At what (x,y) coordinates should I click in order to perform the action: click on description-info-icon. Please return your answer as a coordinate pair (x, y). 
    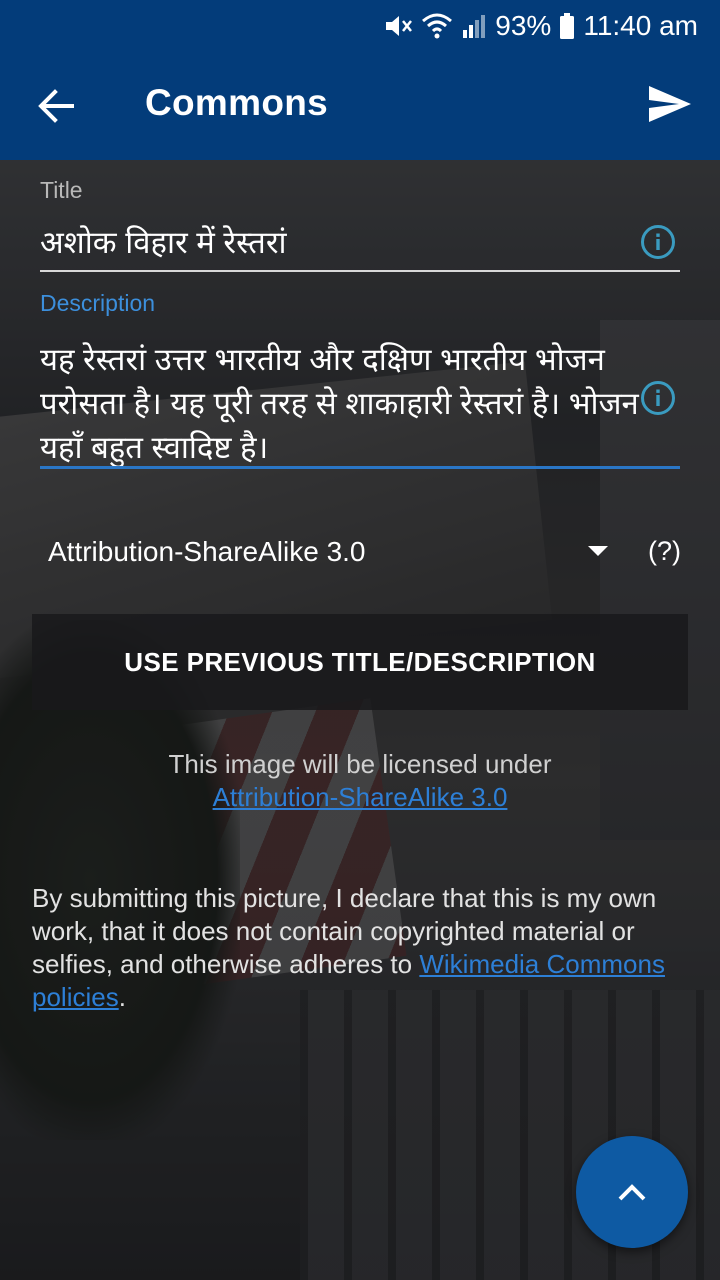
    Looking at the image, I should click on (658, 398).